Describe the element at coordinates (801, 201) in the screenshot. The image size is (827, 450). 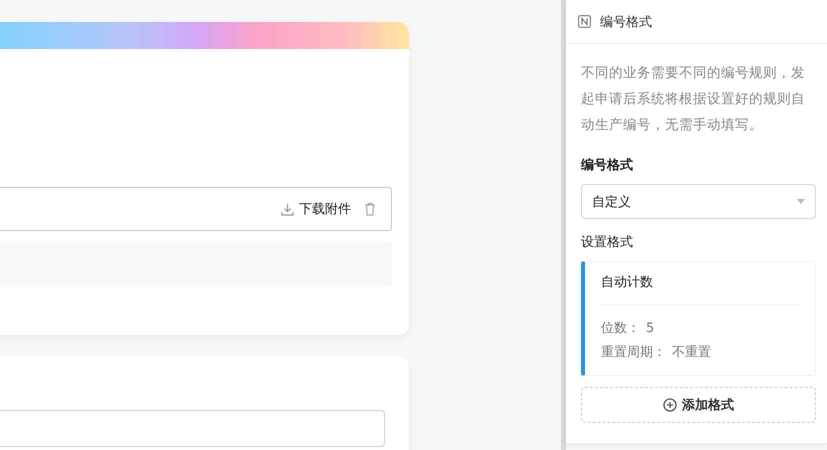
I see `caret-icon` at that location.